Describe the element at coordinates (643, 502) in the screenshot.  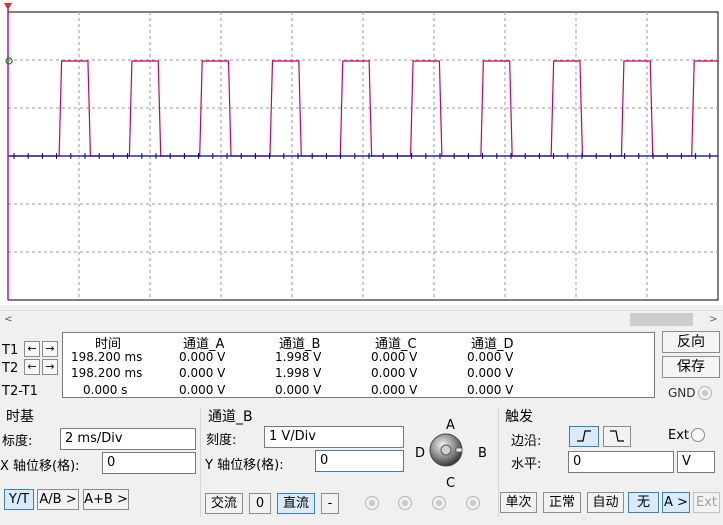
I see `none-trigger-button: 无` at that location.